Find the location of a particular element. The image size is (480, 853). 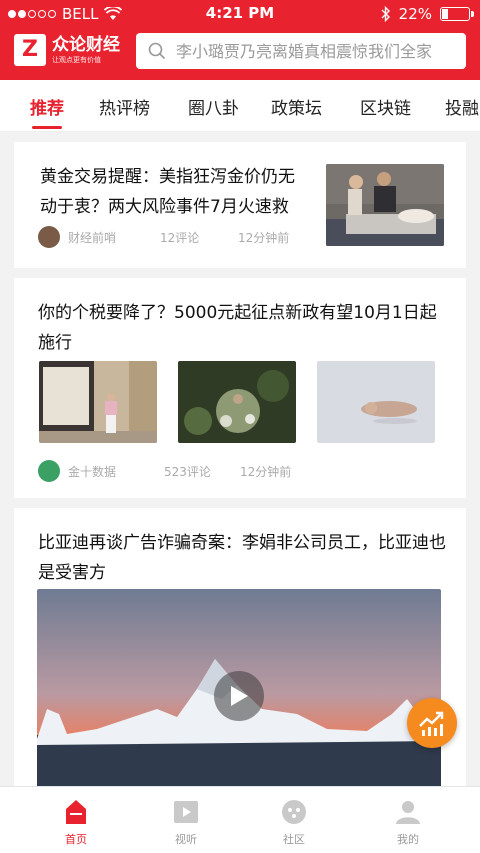

tab-home: 首页 is located at coordinates (76, 822).